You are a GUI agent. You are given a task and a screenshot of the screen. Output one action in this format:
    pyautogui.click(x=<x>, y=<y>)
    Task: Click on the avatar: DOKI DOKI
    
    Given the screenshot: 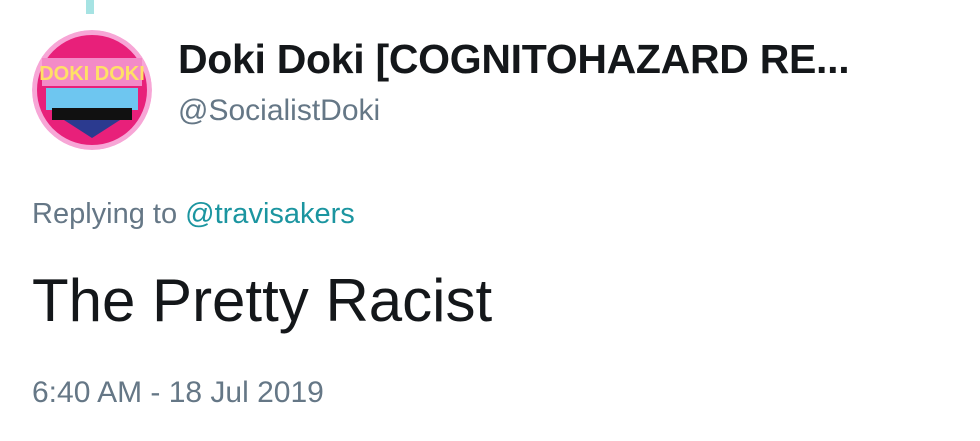 What is the action you would take?
    pyautogui.click(x=92, y=90)
    